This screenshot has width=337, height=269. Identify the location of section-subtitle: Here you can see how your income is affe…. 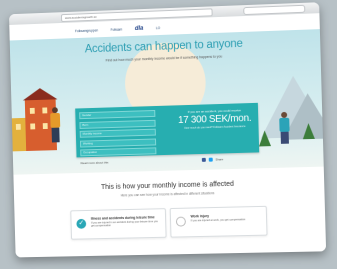
(167, 194).